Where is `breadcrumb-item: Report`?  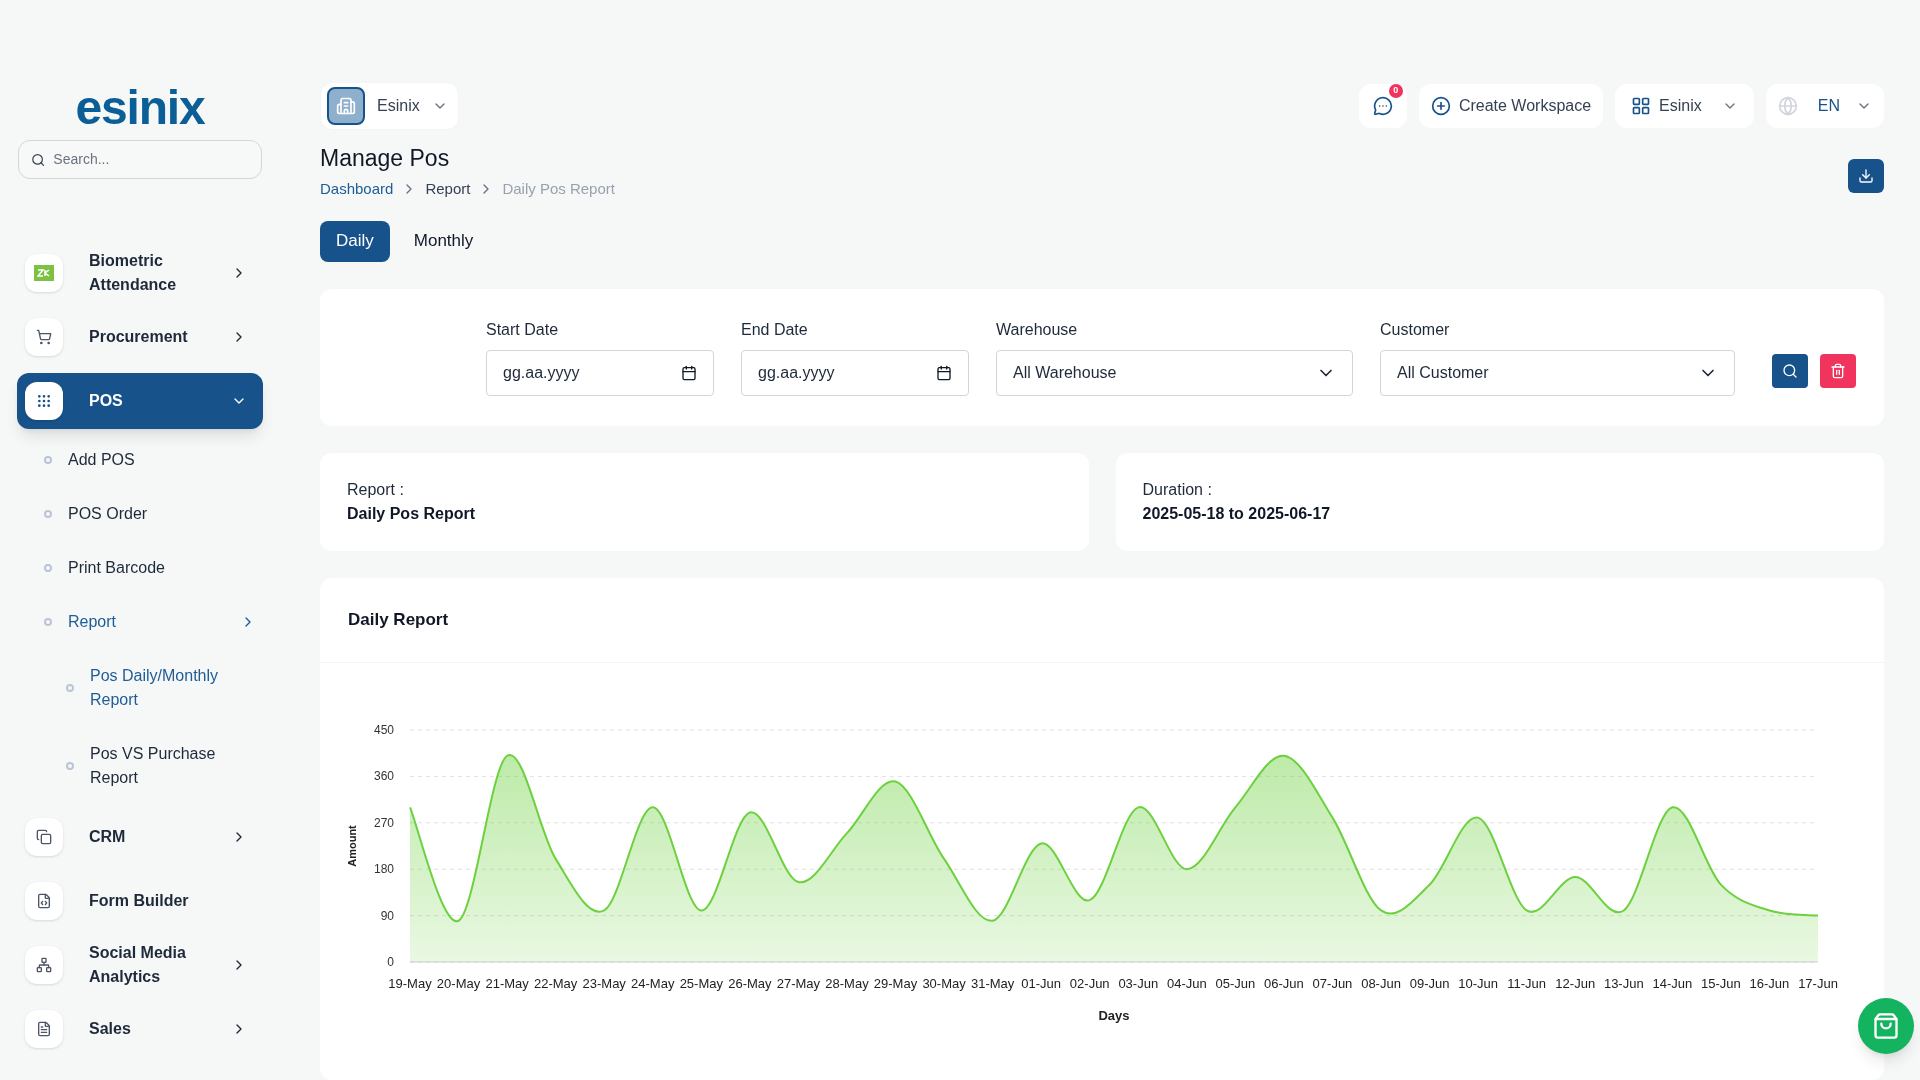 breadcrumb-item: Report is located at coordinates (448, 189).